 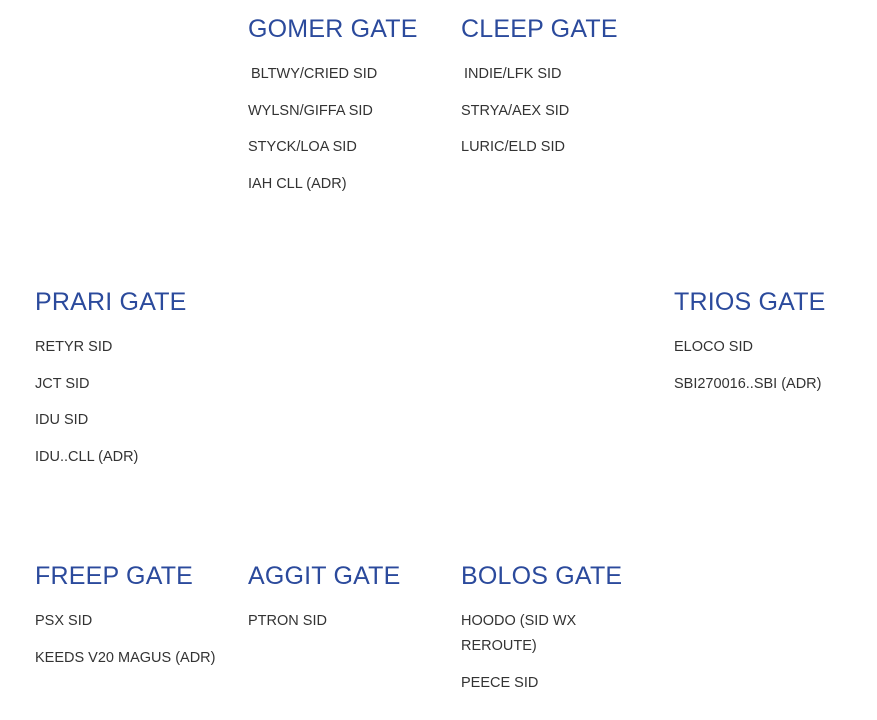 I want to click on route-item: PTRON SID, so click(x=287, y=621).